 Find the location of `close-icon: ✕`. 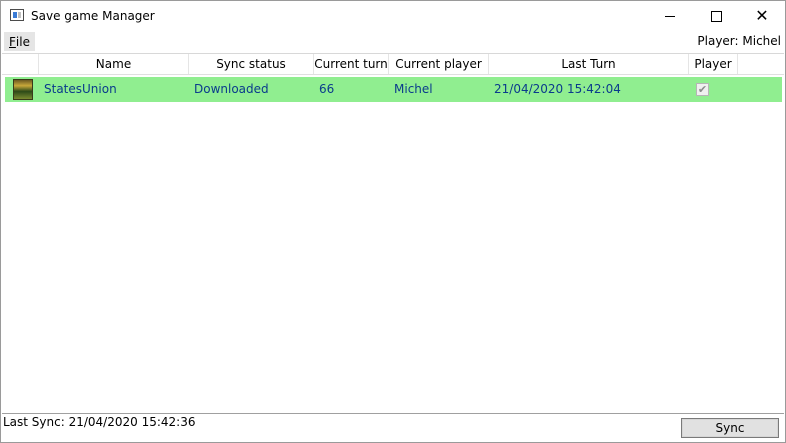

close-icon: ✕ is located at coordinates (762, 15).